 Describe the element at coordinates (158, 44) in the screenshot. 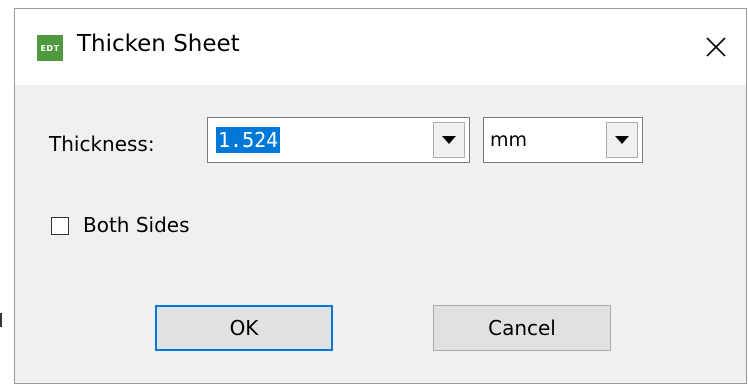

I see `dialog-title: Thicken Sheet` at that location.